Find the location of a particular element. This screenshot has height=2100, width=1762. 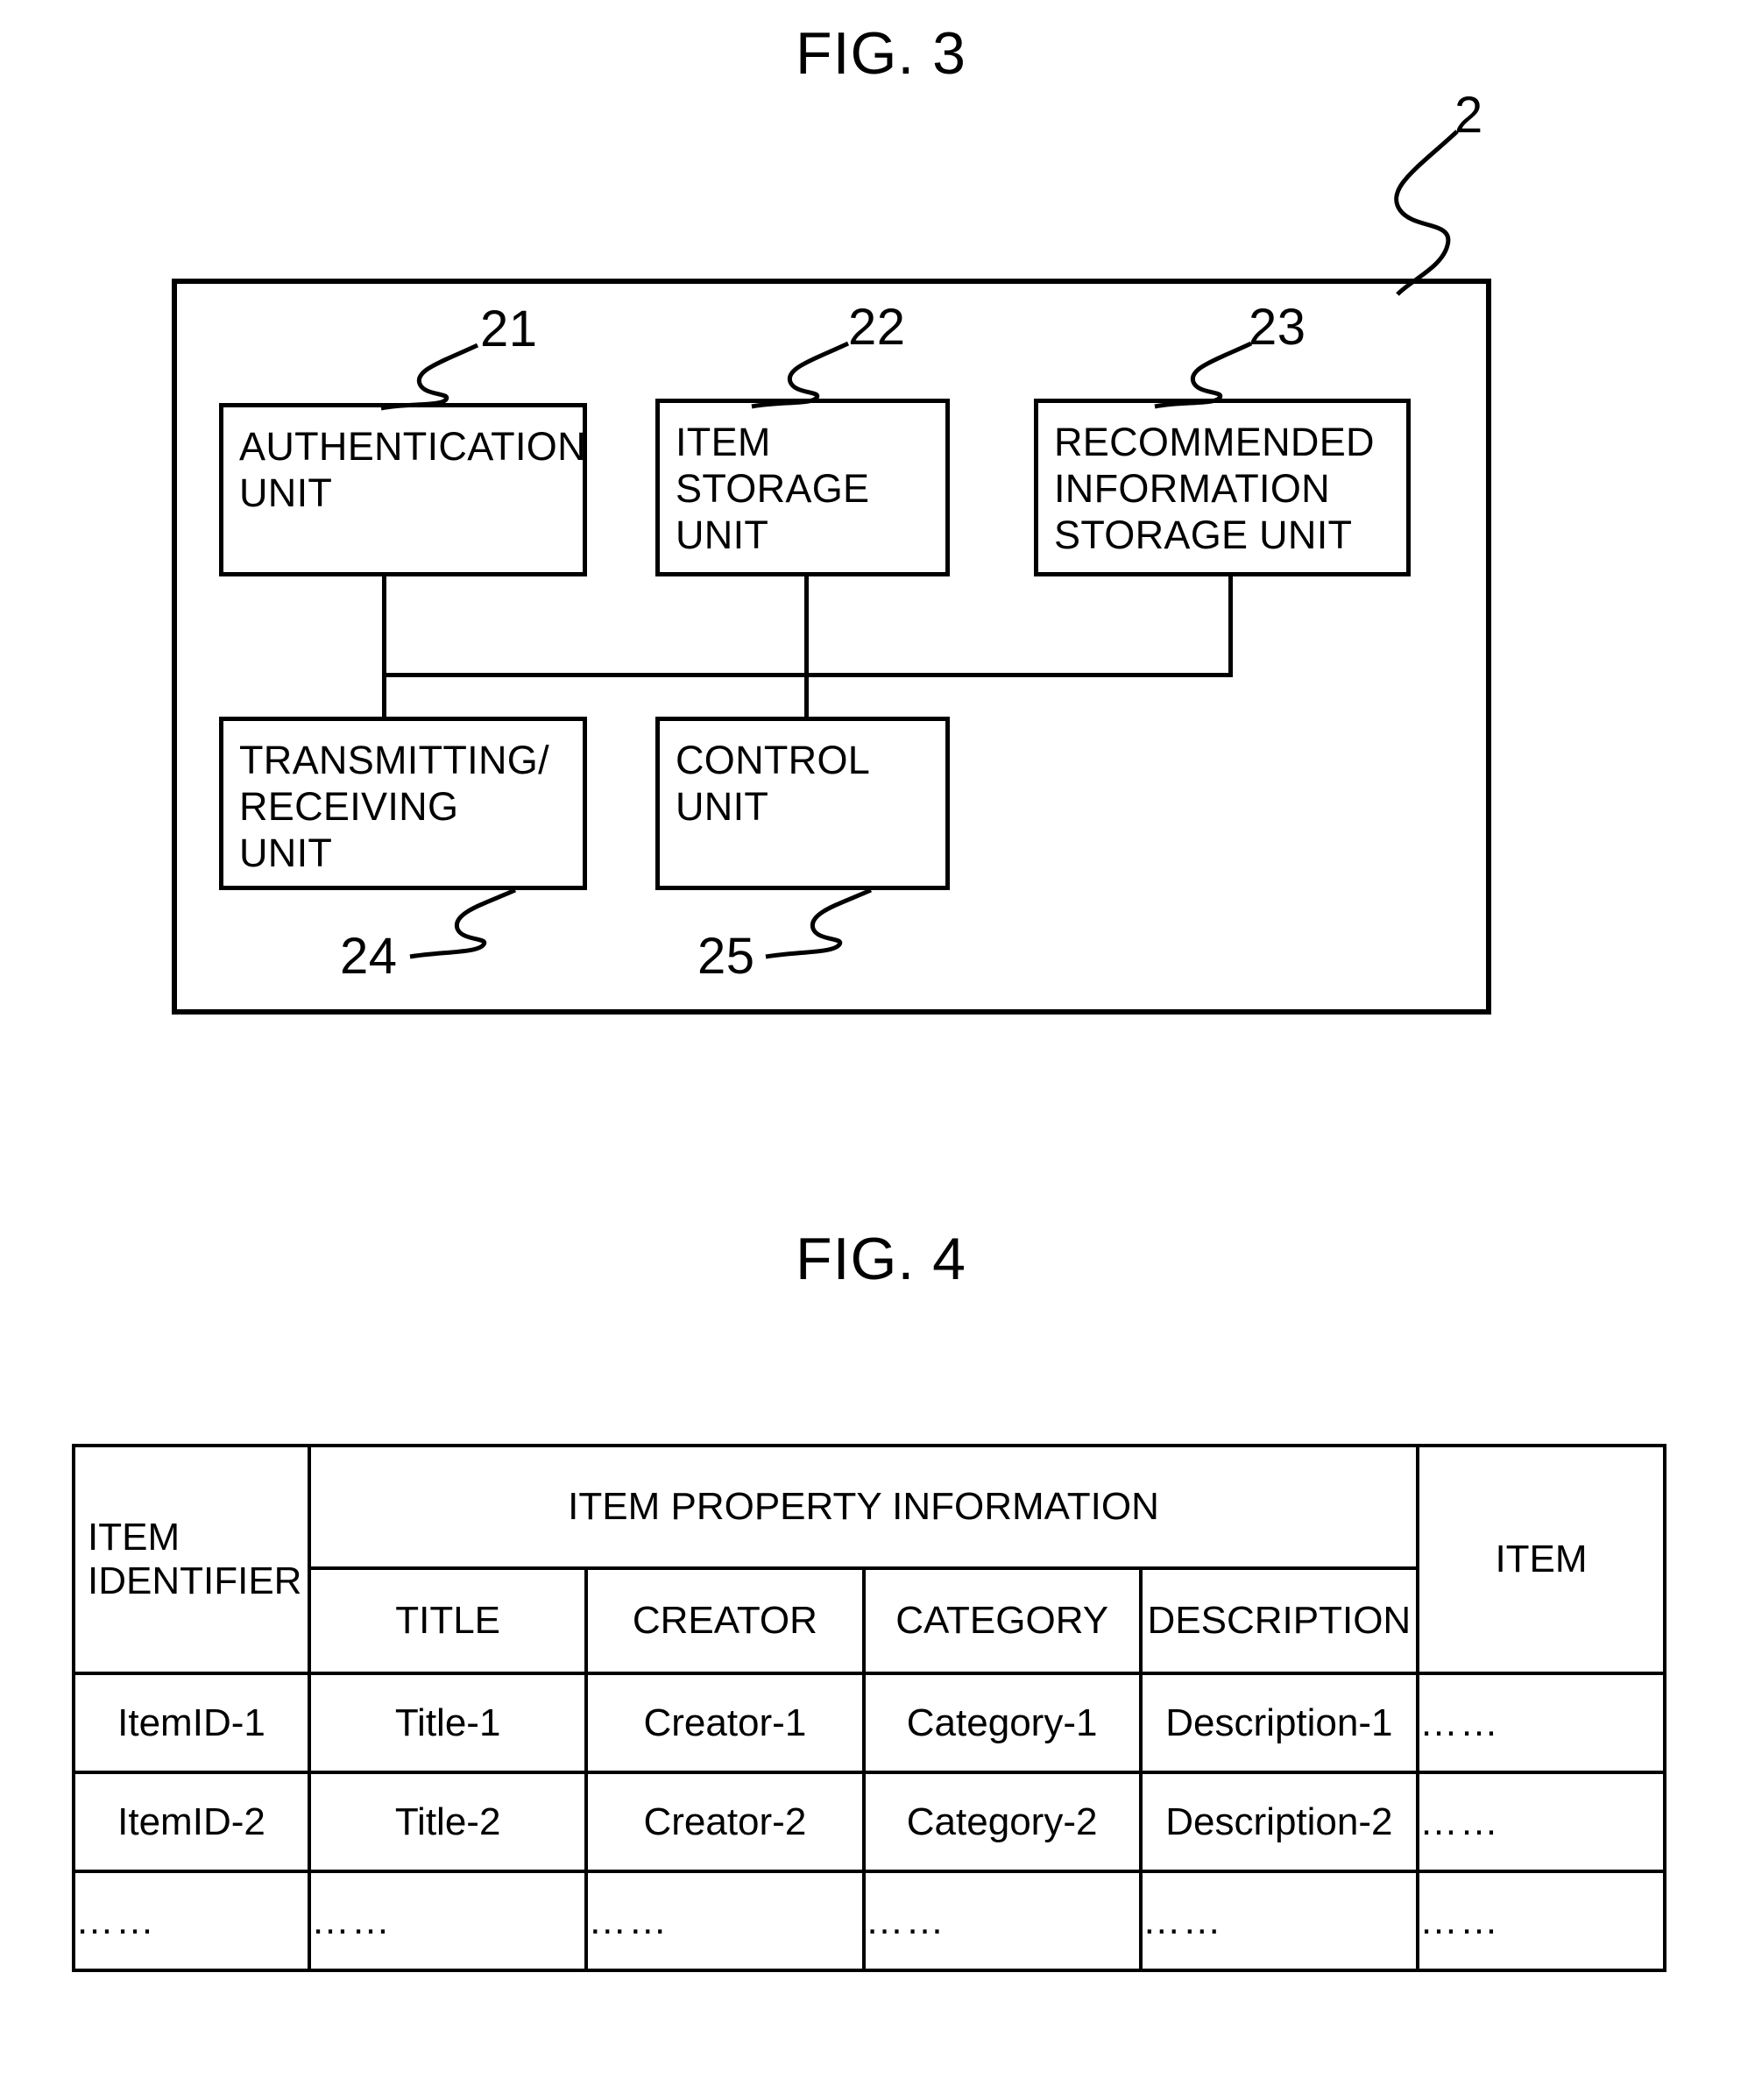

header-item-identifier: ITEM IDENTIFIER is located at coordinates (191, 1559).